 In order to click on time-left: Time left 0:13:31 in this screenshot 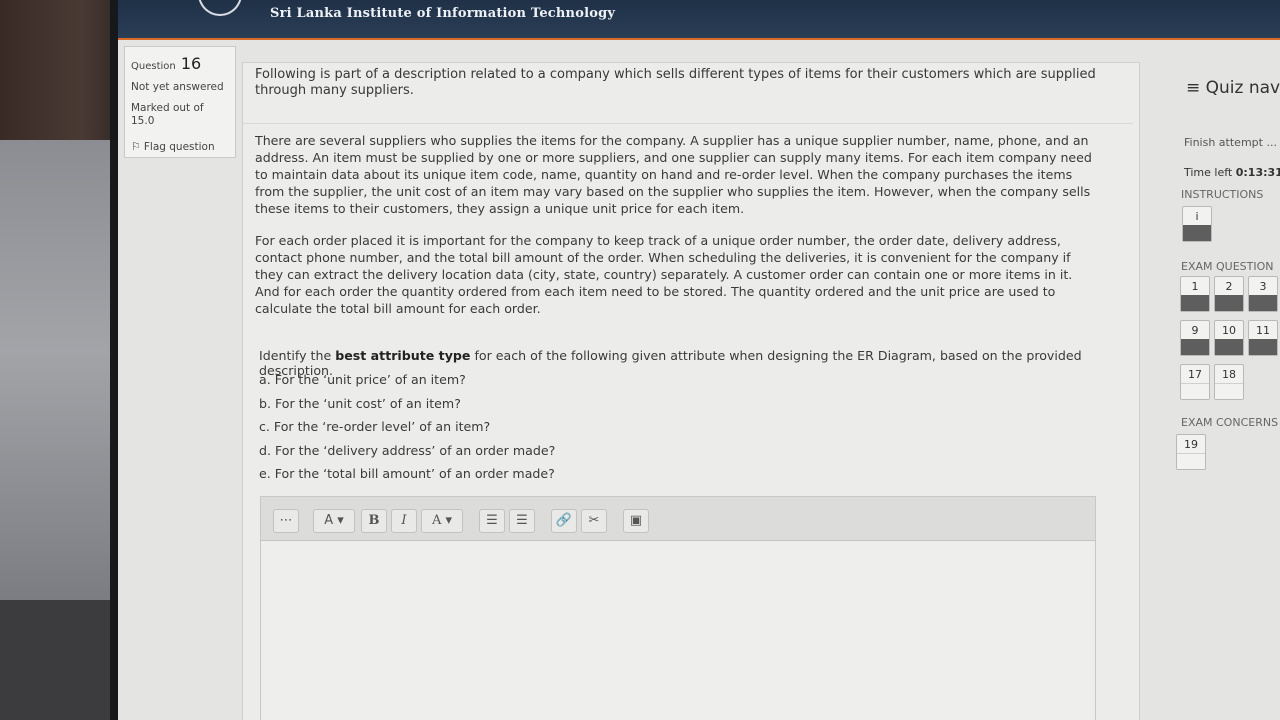, I will do `click(1232, 172)`.